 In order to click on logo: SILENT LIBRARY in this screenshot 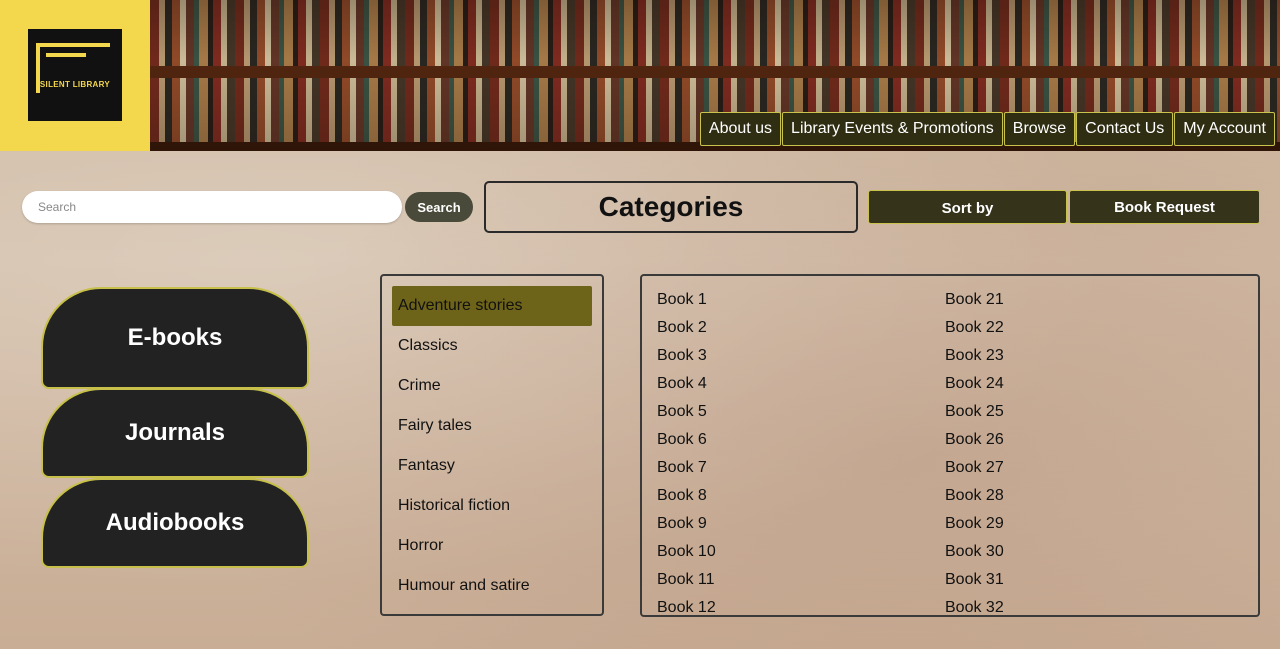, I will do `click(75, 75)`.